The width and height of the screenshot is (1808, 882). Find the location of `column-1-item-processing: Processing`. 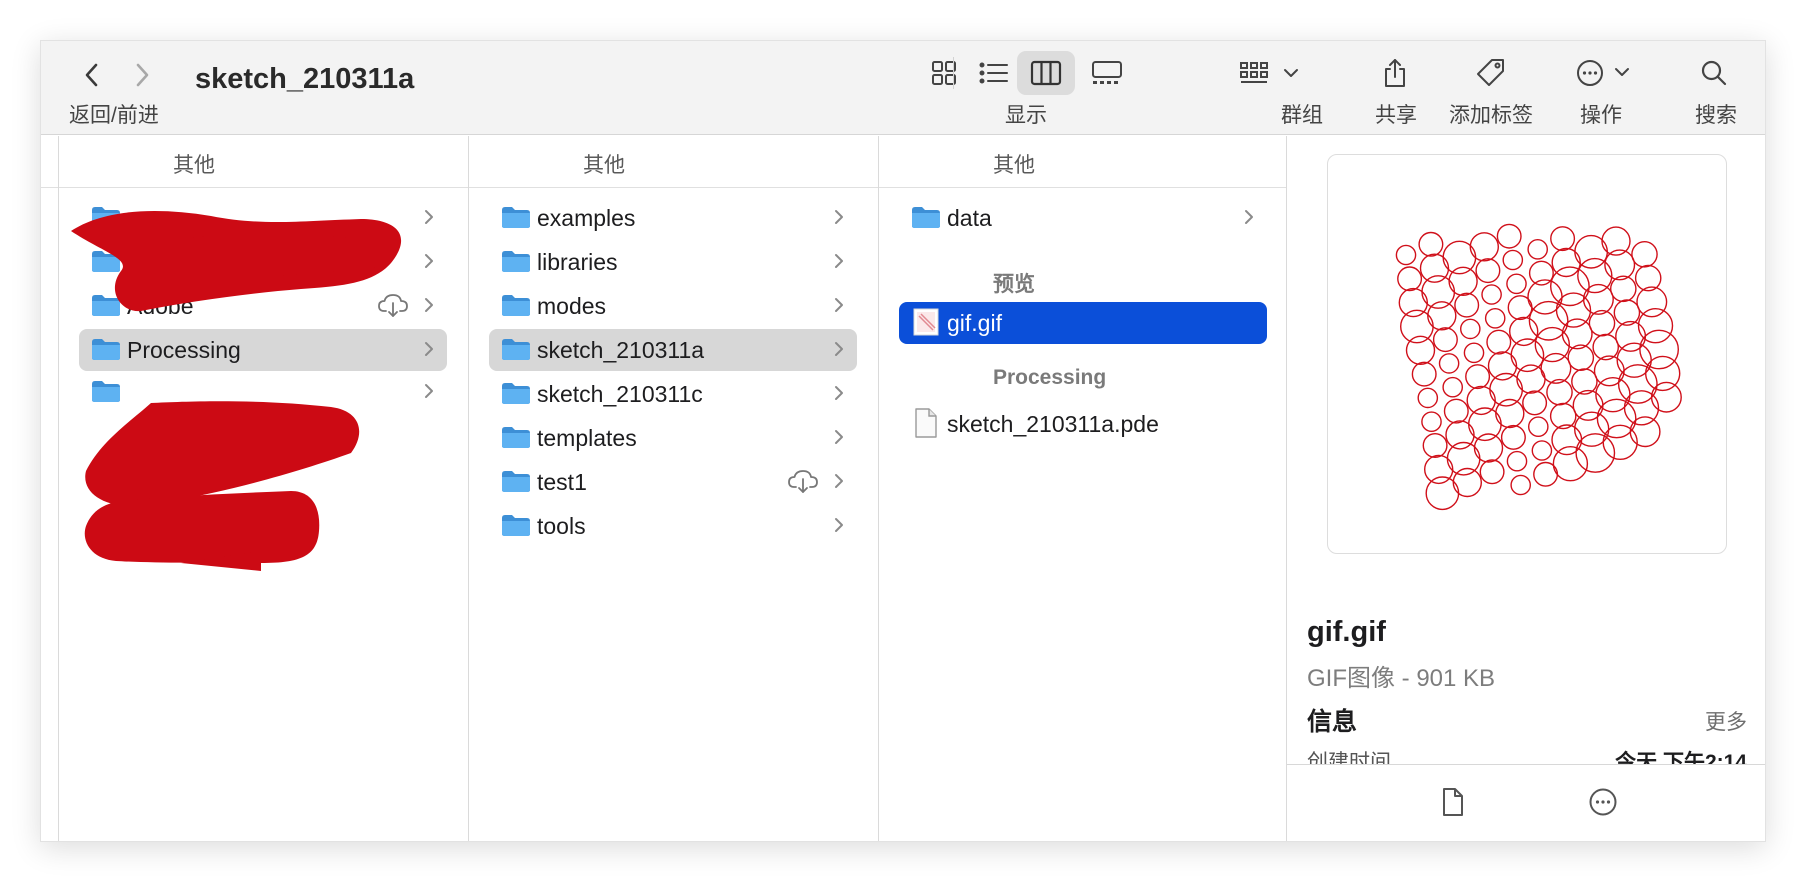

column-1-item-processing: Processing is located at coordinates (263, 350).